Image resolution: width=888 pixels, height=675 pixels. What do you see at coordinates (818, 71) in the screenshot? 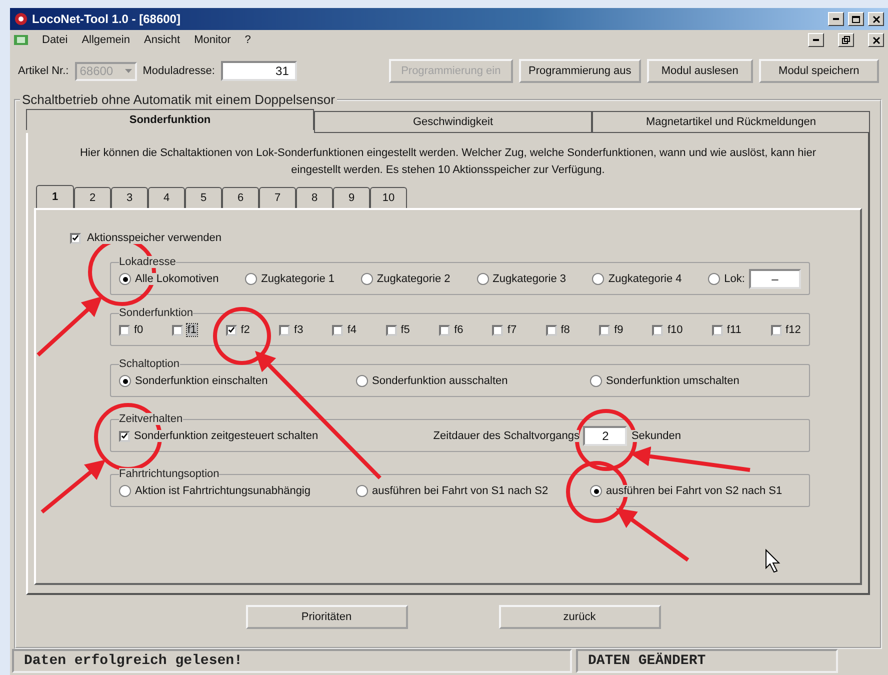
I see `toolbar-button: Modul speichern` at bounding box center [818, 71].